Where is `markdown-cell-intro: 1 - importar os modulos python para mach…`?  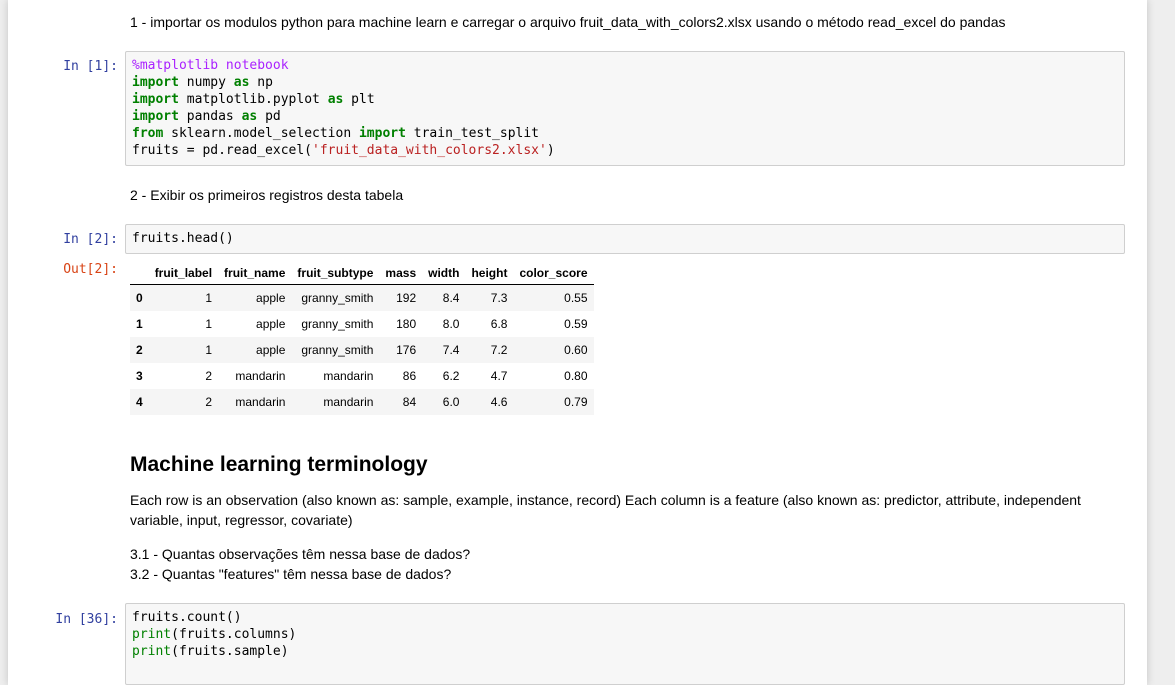
markdown-cell-intro: 1 - importar os modulos python para mach… is located at coordinates (568, 22).